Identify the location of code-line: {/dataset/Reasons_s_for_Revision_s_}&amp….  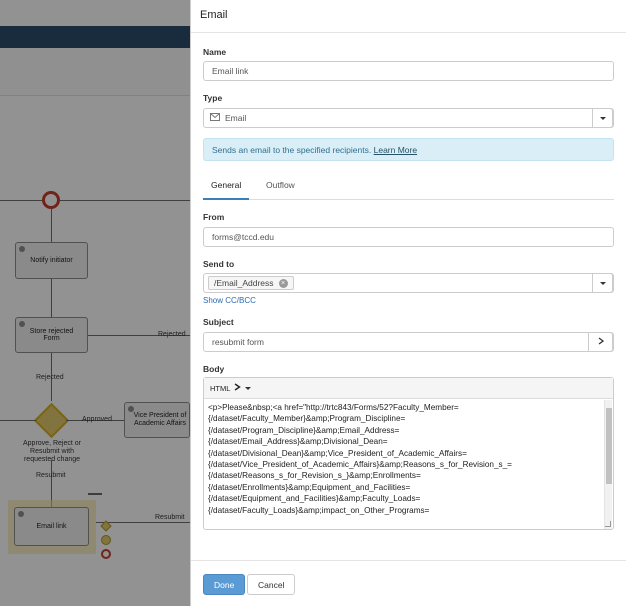
(314, 476).